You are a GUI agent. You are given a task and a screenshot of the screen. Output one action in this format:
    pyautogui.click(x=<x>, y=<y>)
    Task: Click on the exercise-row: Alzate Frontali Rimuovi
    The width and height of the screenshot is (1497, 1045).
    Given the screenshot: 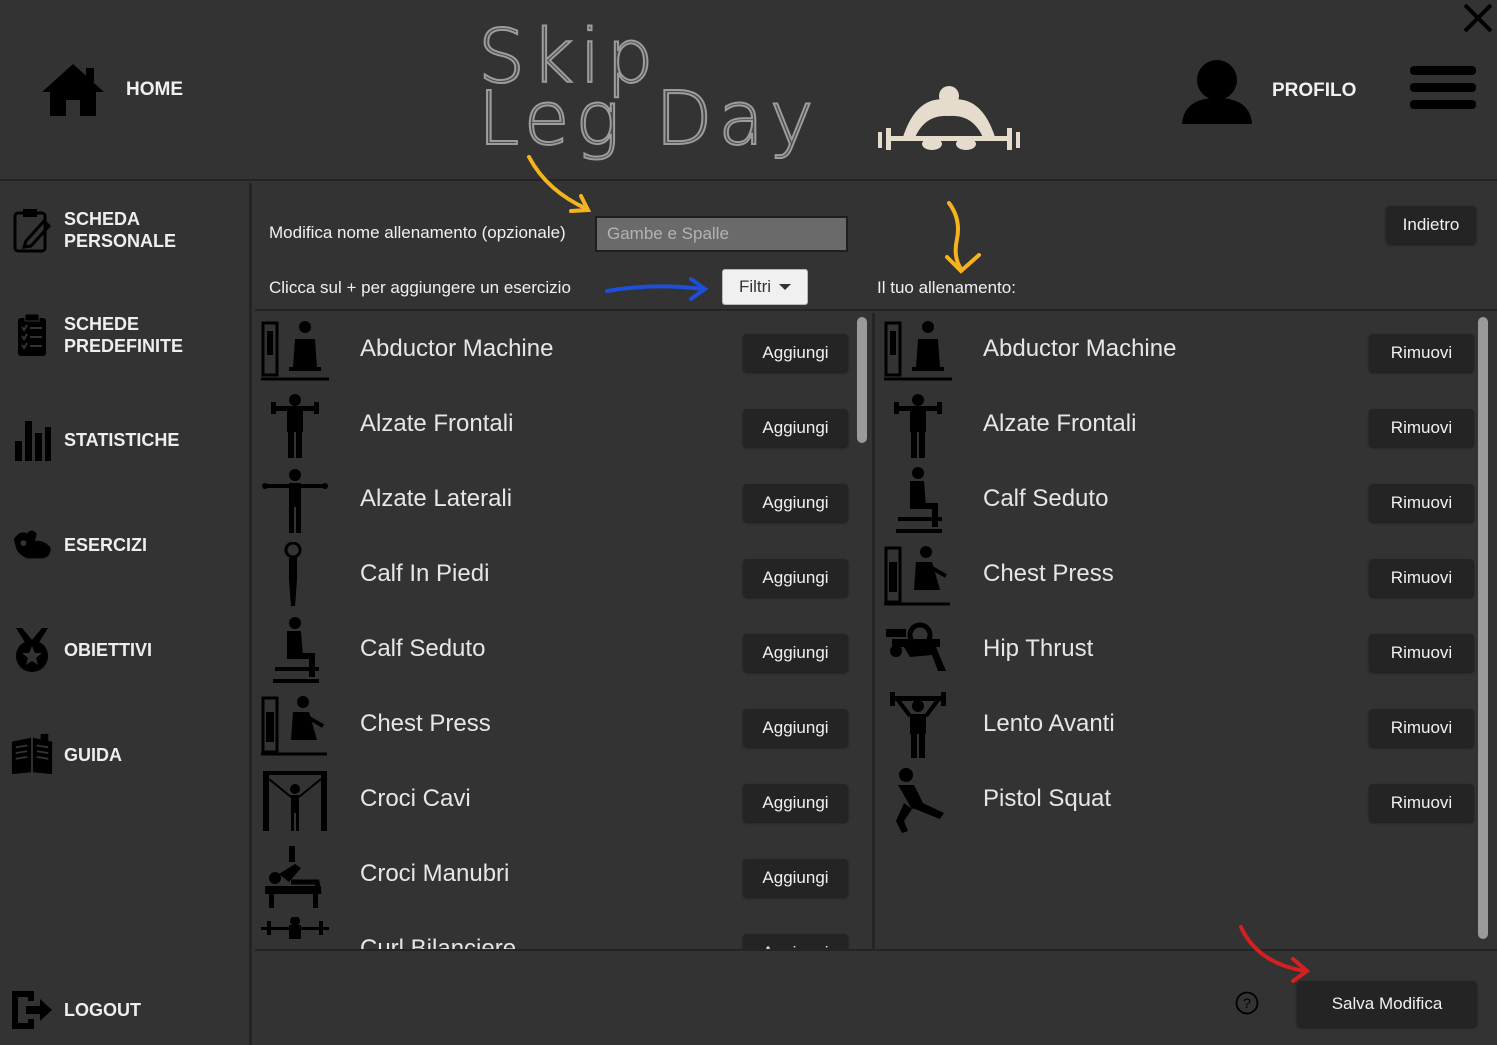 What is the action you would take?
    pyautogui.click(x=1187, y=425)
    